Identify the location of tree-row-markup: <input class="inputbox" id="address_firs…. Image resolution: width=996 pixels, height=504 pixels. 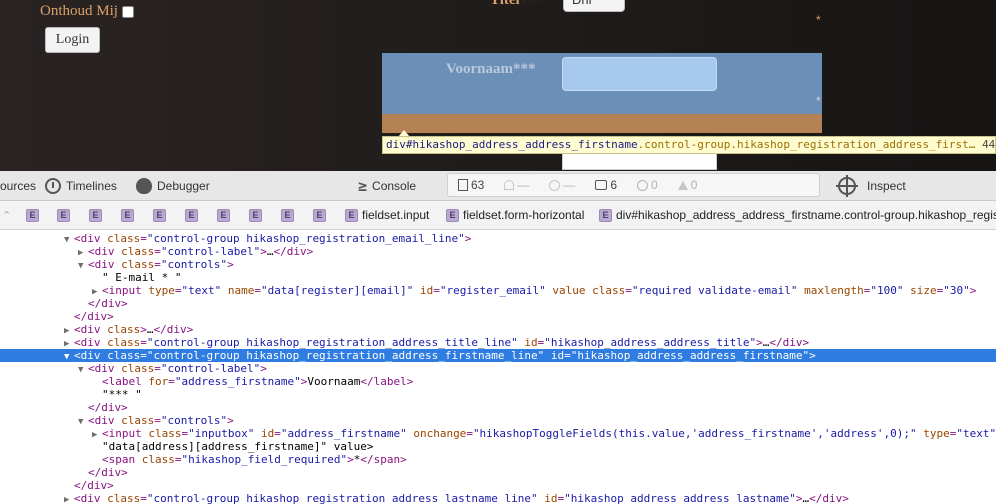
(549, 433).